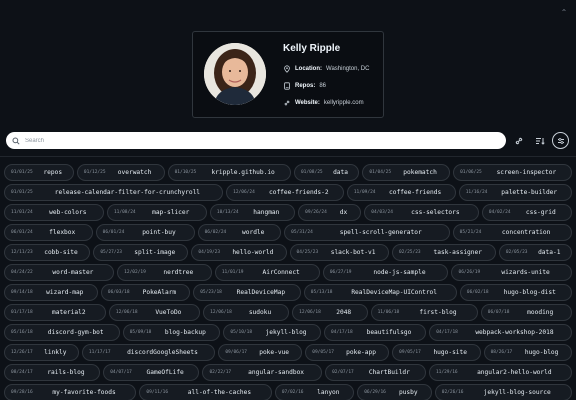 Image resolution: width=576 pixels, height=400 pixels. What do you see at coordinates (120, 172) in the screenshot?
I see `repo-chip: 01/12/25 overwatch` at bounding box center [120, 172].